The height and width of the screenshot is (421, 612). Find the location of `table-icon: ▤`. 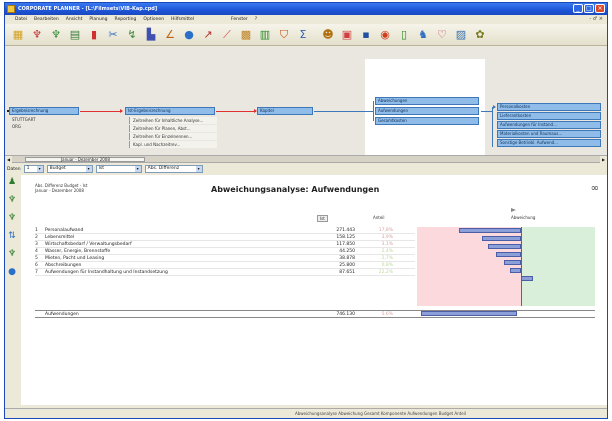

table-icon: ▤ is located at coordinates (75, 35).